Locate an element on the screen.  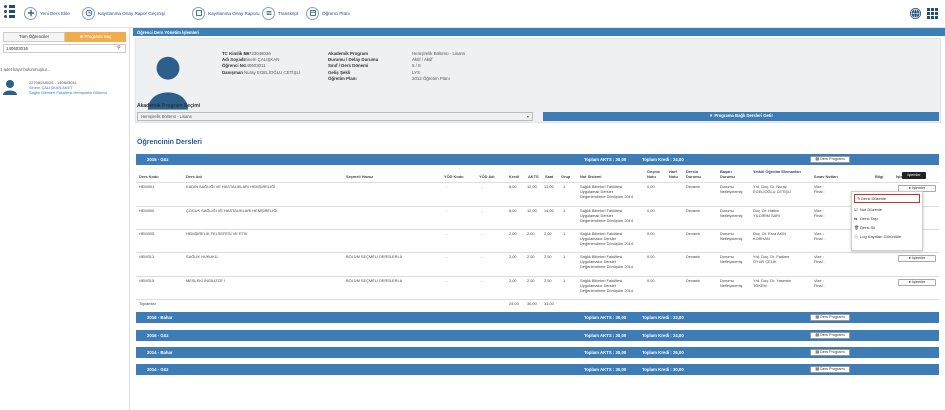
approval-report-button: Kayıtlanma Onay Raporu is located at coordinates (226, 13).